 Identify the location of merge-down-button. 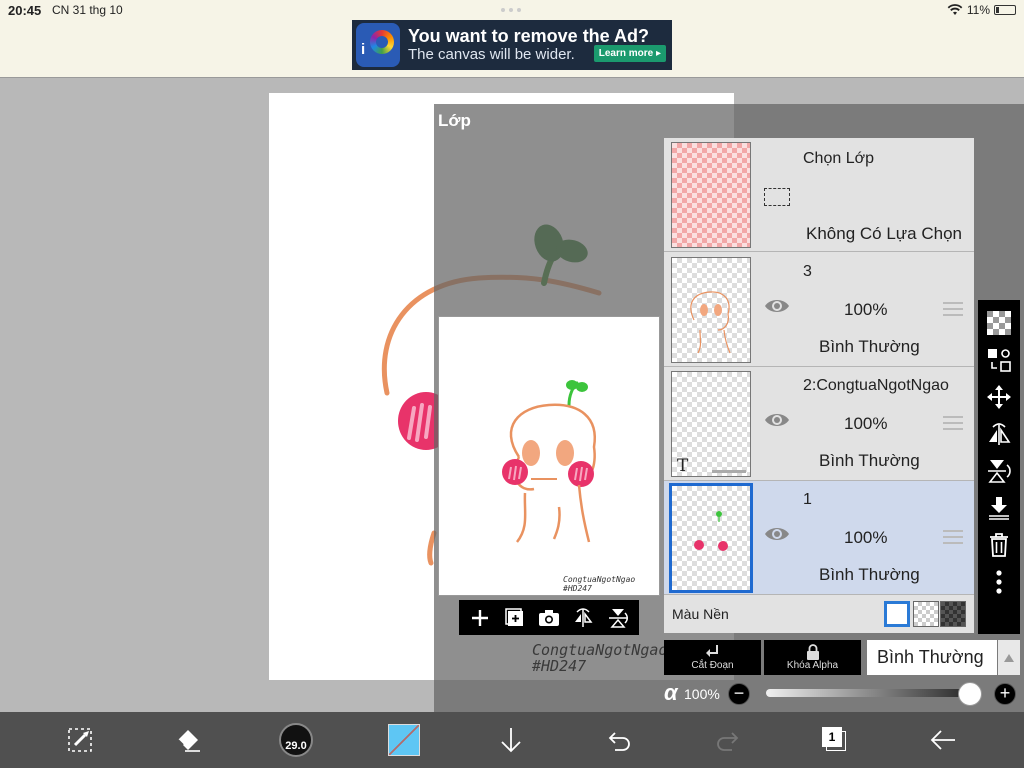
(999, 507).